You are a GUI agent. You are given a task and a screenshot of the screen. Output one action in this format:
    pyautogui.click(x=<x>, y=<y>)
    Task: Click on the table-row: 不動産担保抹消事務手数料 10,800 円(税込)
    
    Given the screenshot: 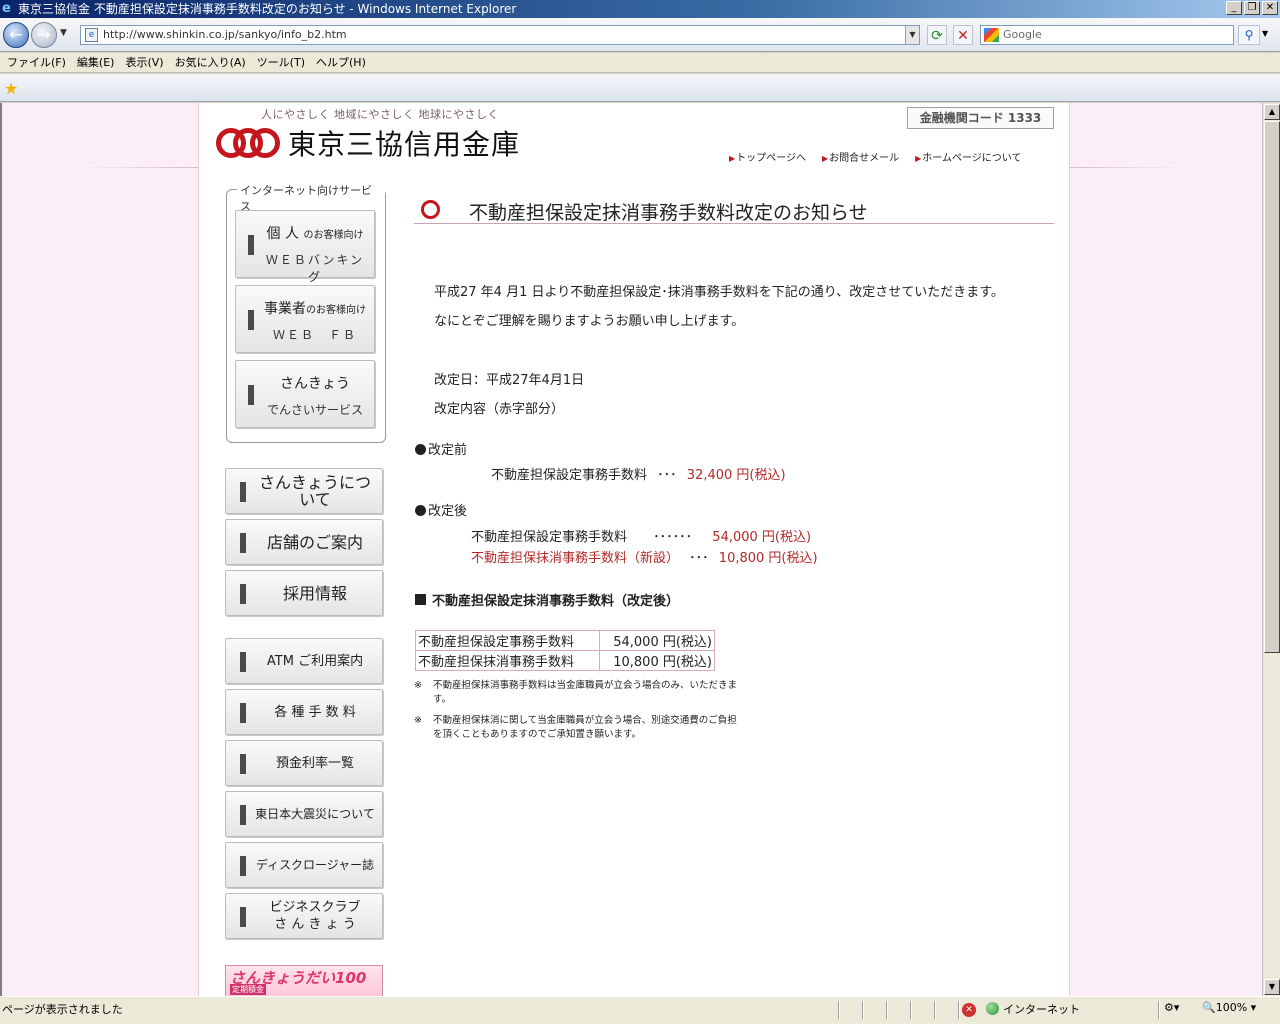 What is the action you would take?
    pyautogui.click(x=565, y=660)
    